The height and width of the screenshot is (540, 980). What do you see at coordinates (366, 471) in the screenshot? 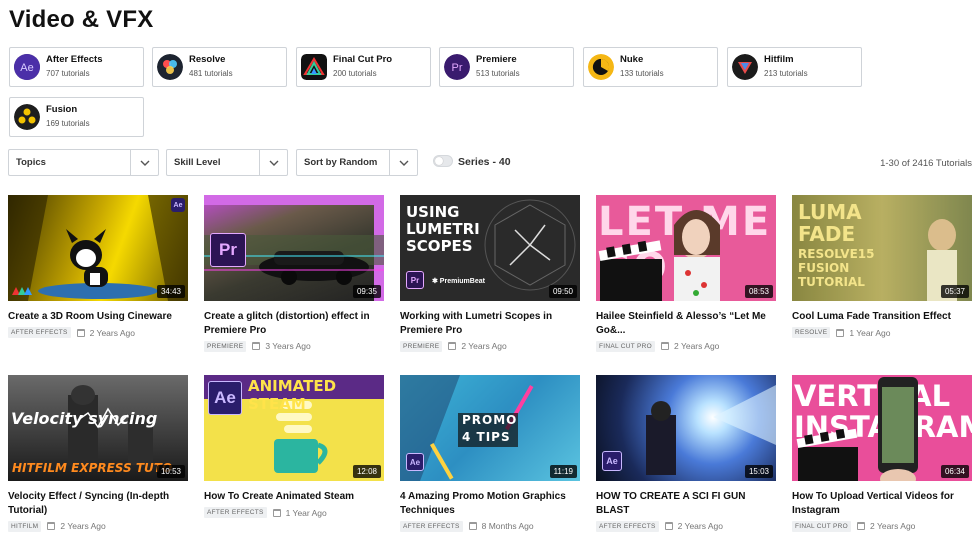
I see `duration-badge: 12:08` at bounding box center [366, 471].